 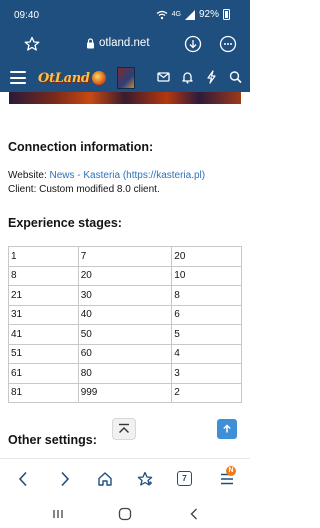 I want to click on hamburger-icon, so click(x=18, y=77).